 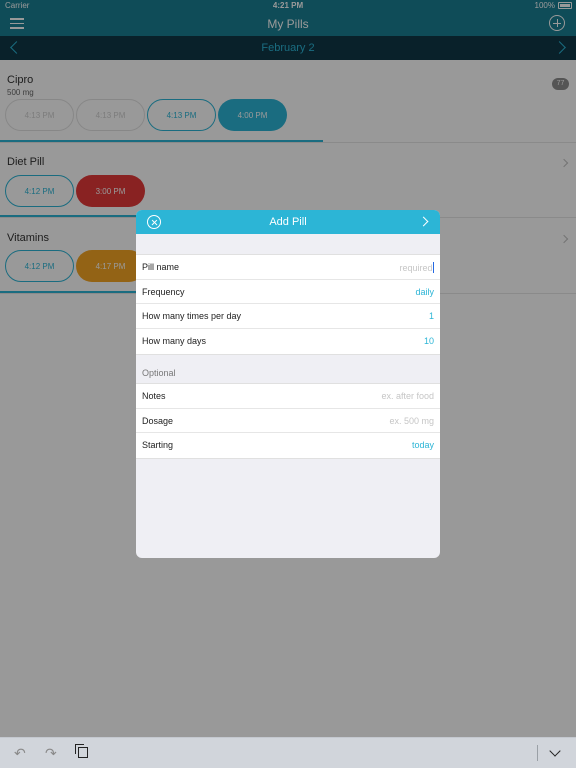 I want to click on number-of-days-field: How many days 10, so click(x=288, y=341).